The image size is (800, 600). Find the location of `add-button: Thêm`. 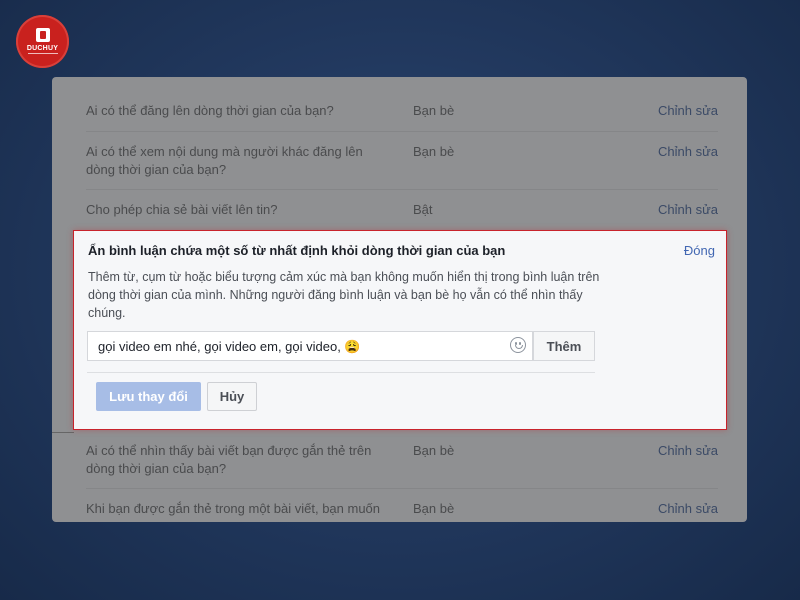

add-button: Thêm is located at coordinates (564, 346).